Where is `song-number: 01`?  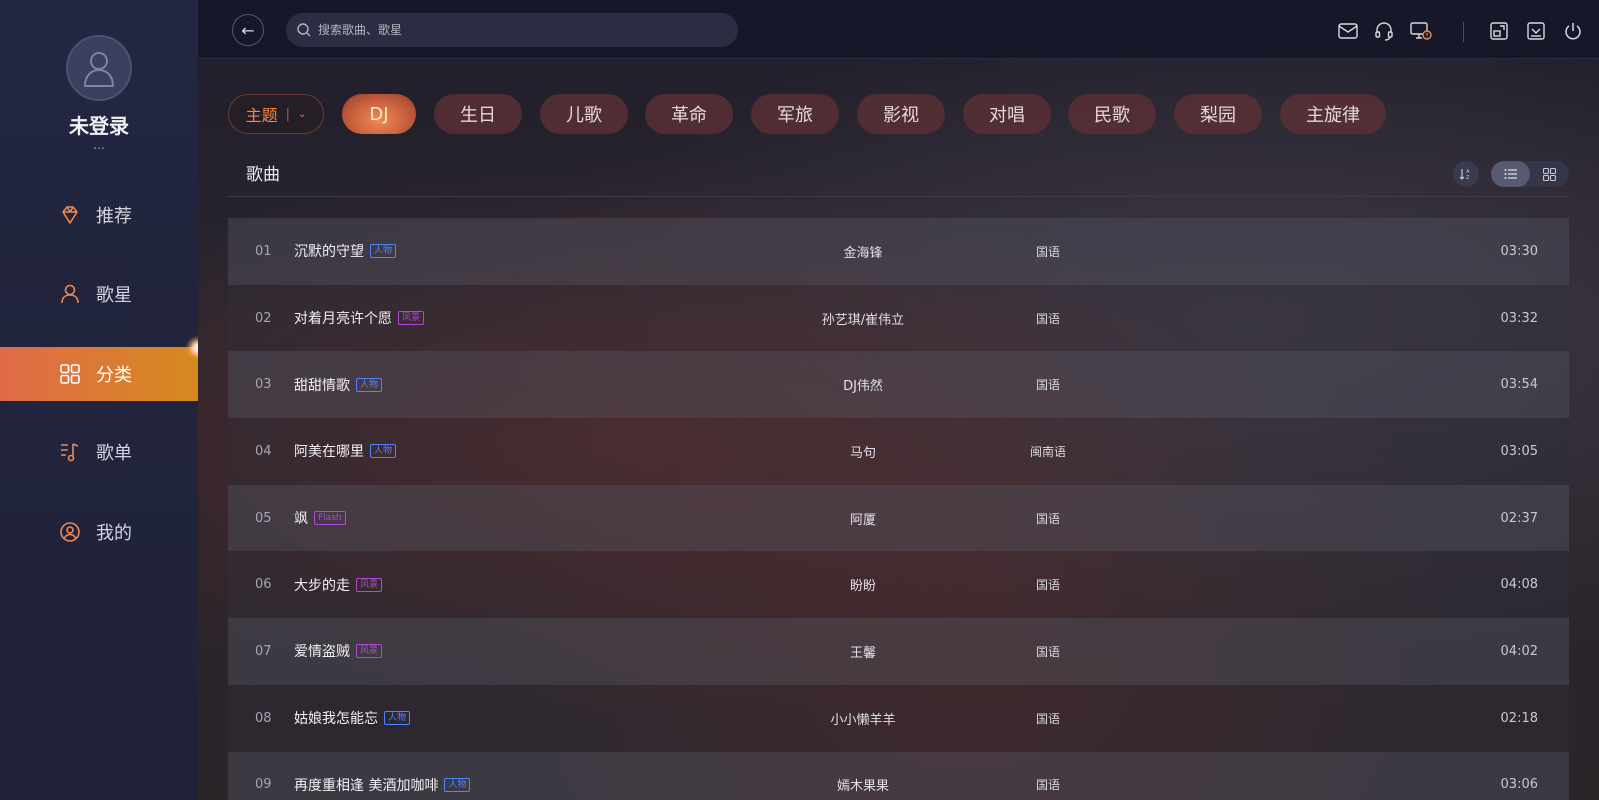 song-number: 01 is located at coordinates (263, 251).